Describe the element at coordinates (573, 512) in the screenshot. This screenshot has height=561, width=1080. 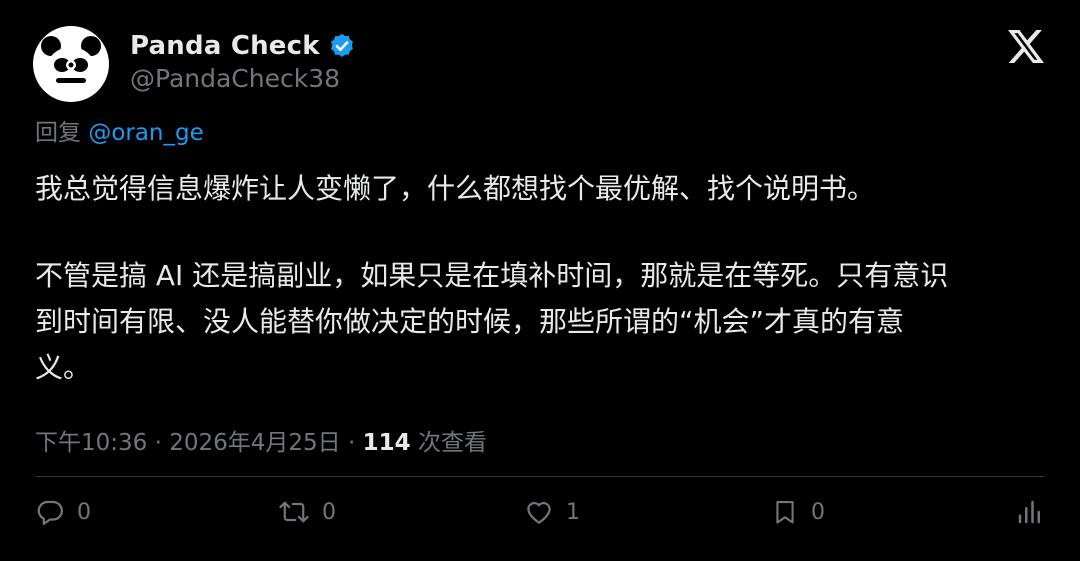
I see `like-count: 1` at that location.